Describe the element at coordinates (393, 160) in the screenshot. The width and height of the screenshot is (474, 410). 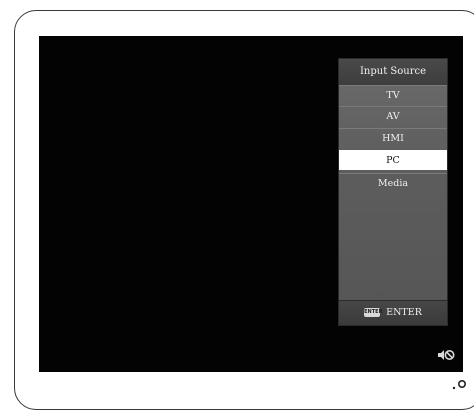
I see `menu-item-pc: PC` at that location.